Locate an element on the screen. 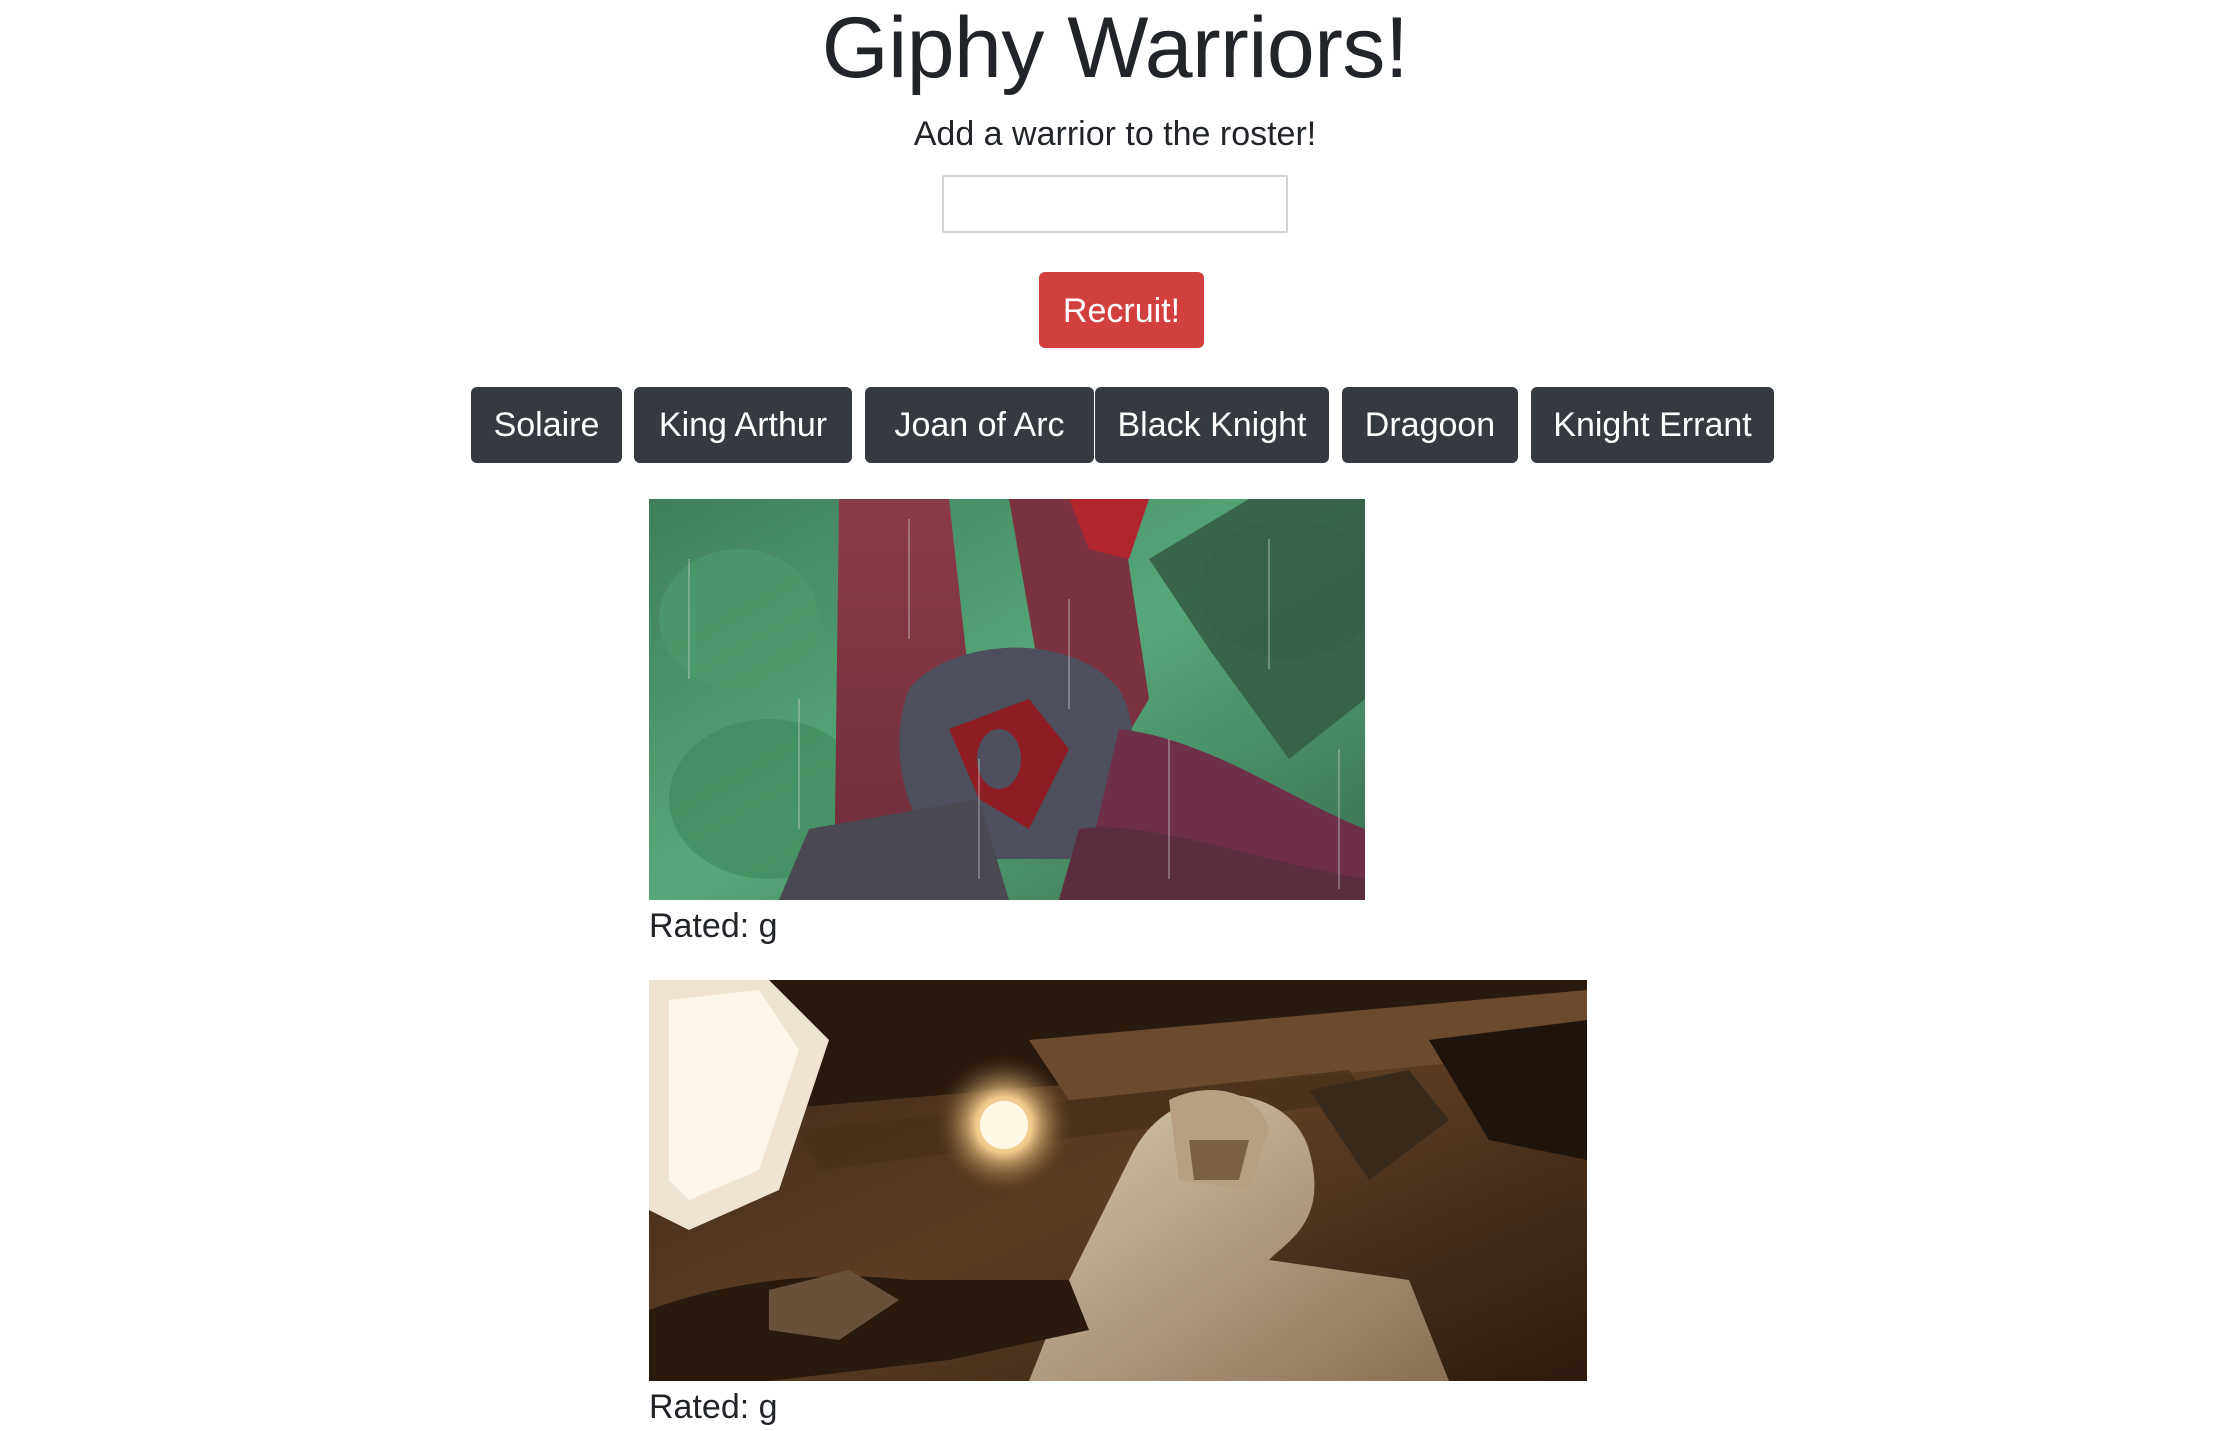 The image size is (2230, 1431). warrior-name-input is located at coordinates (1115, 204).